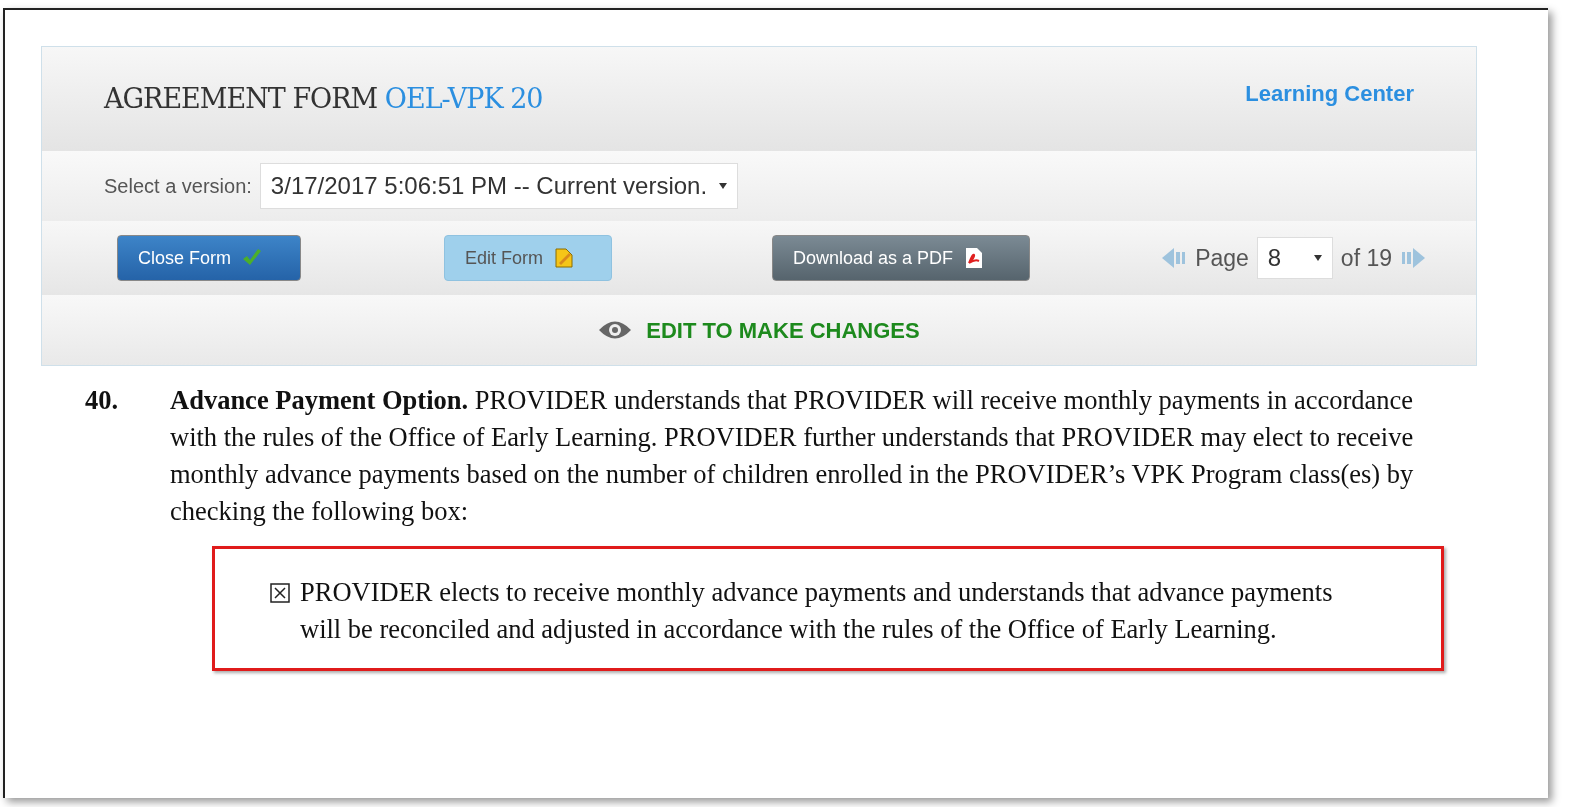  Describe the element at coordinates (499, 186) in the screenshot. I see `version-dropdown: 3/17/2017 5:06:51 PM -- Current version.` at that location.